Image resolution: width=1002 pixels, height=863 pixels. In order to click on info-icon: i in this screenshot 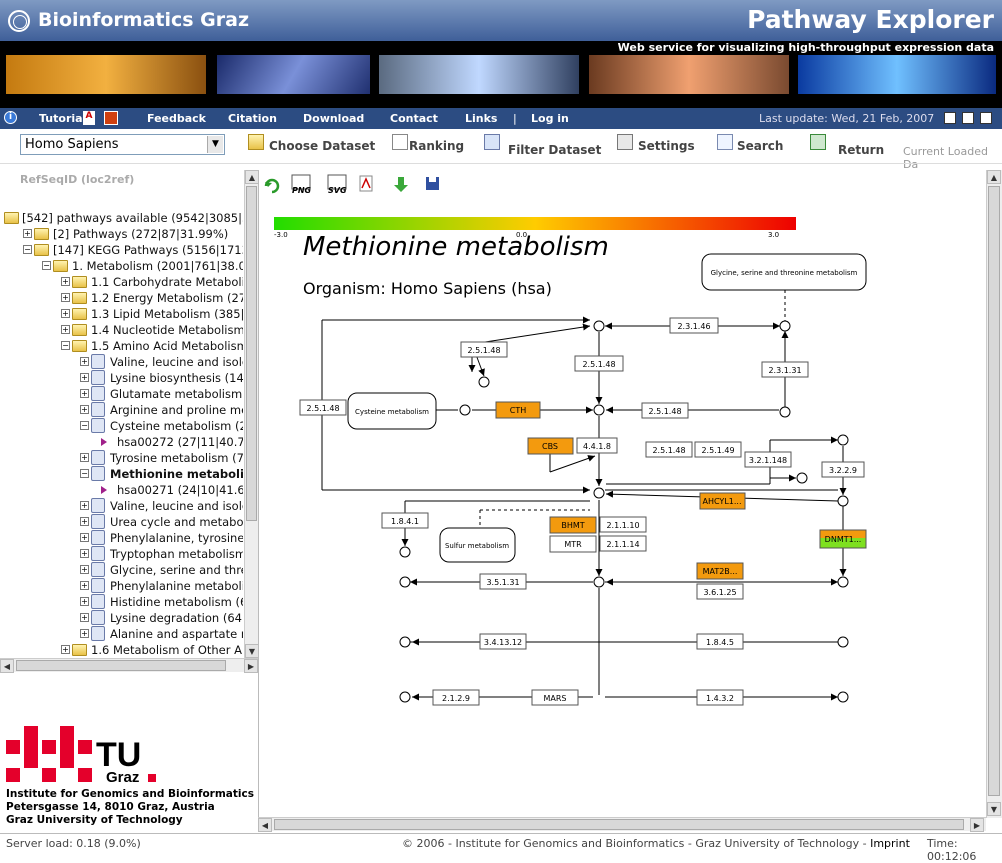, I will do `click(10, 117)`.